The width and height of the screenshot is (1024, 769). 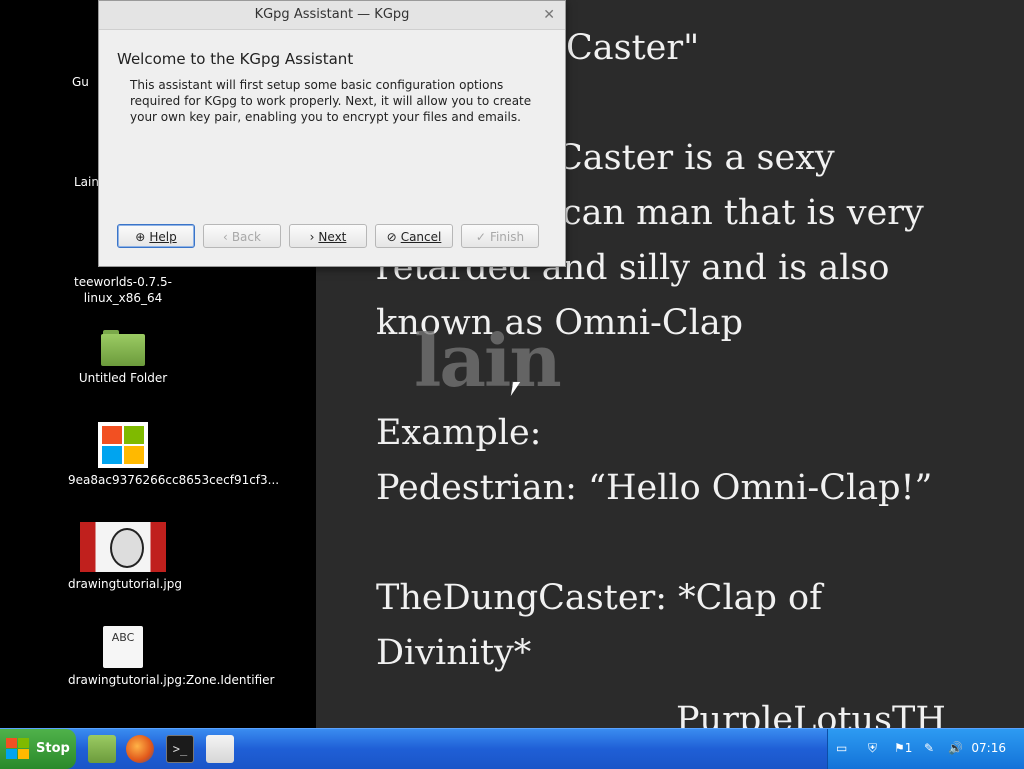 I want to click on document-line: Divinity*, so click(x=454, y=653).